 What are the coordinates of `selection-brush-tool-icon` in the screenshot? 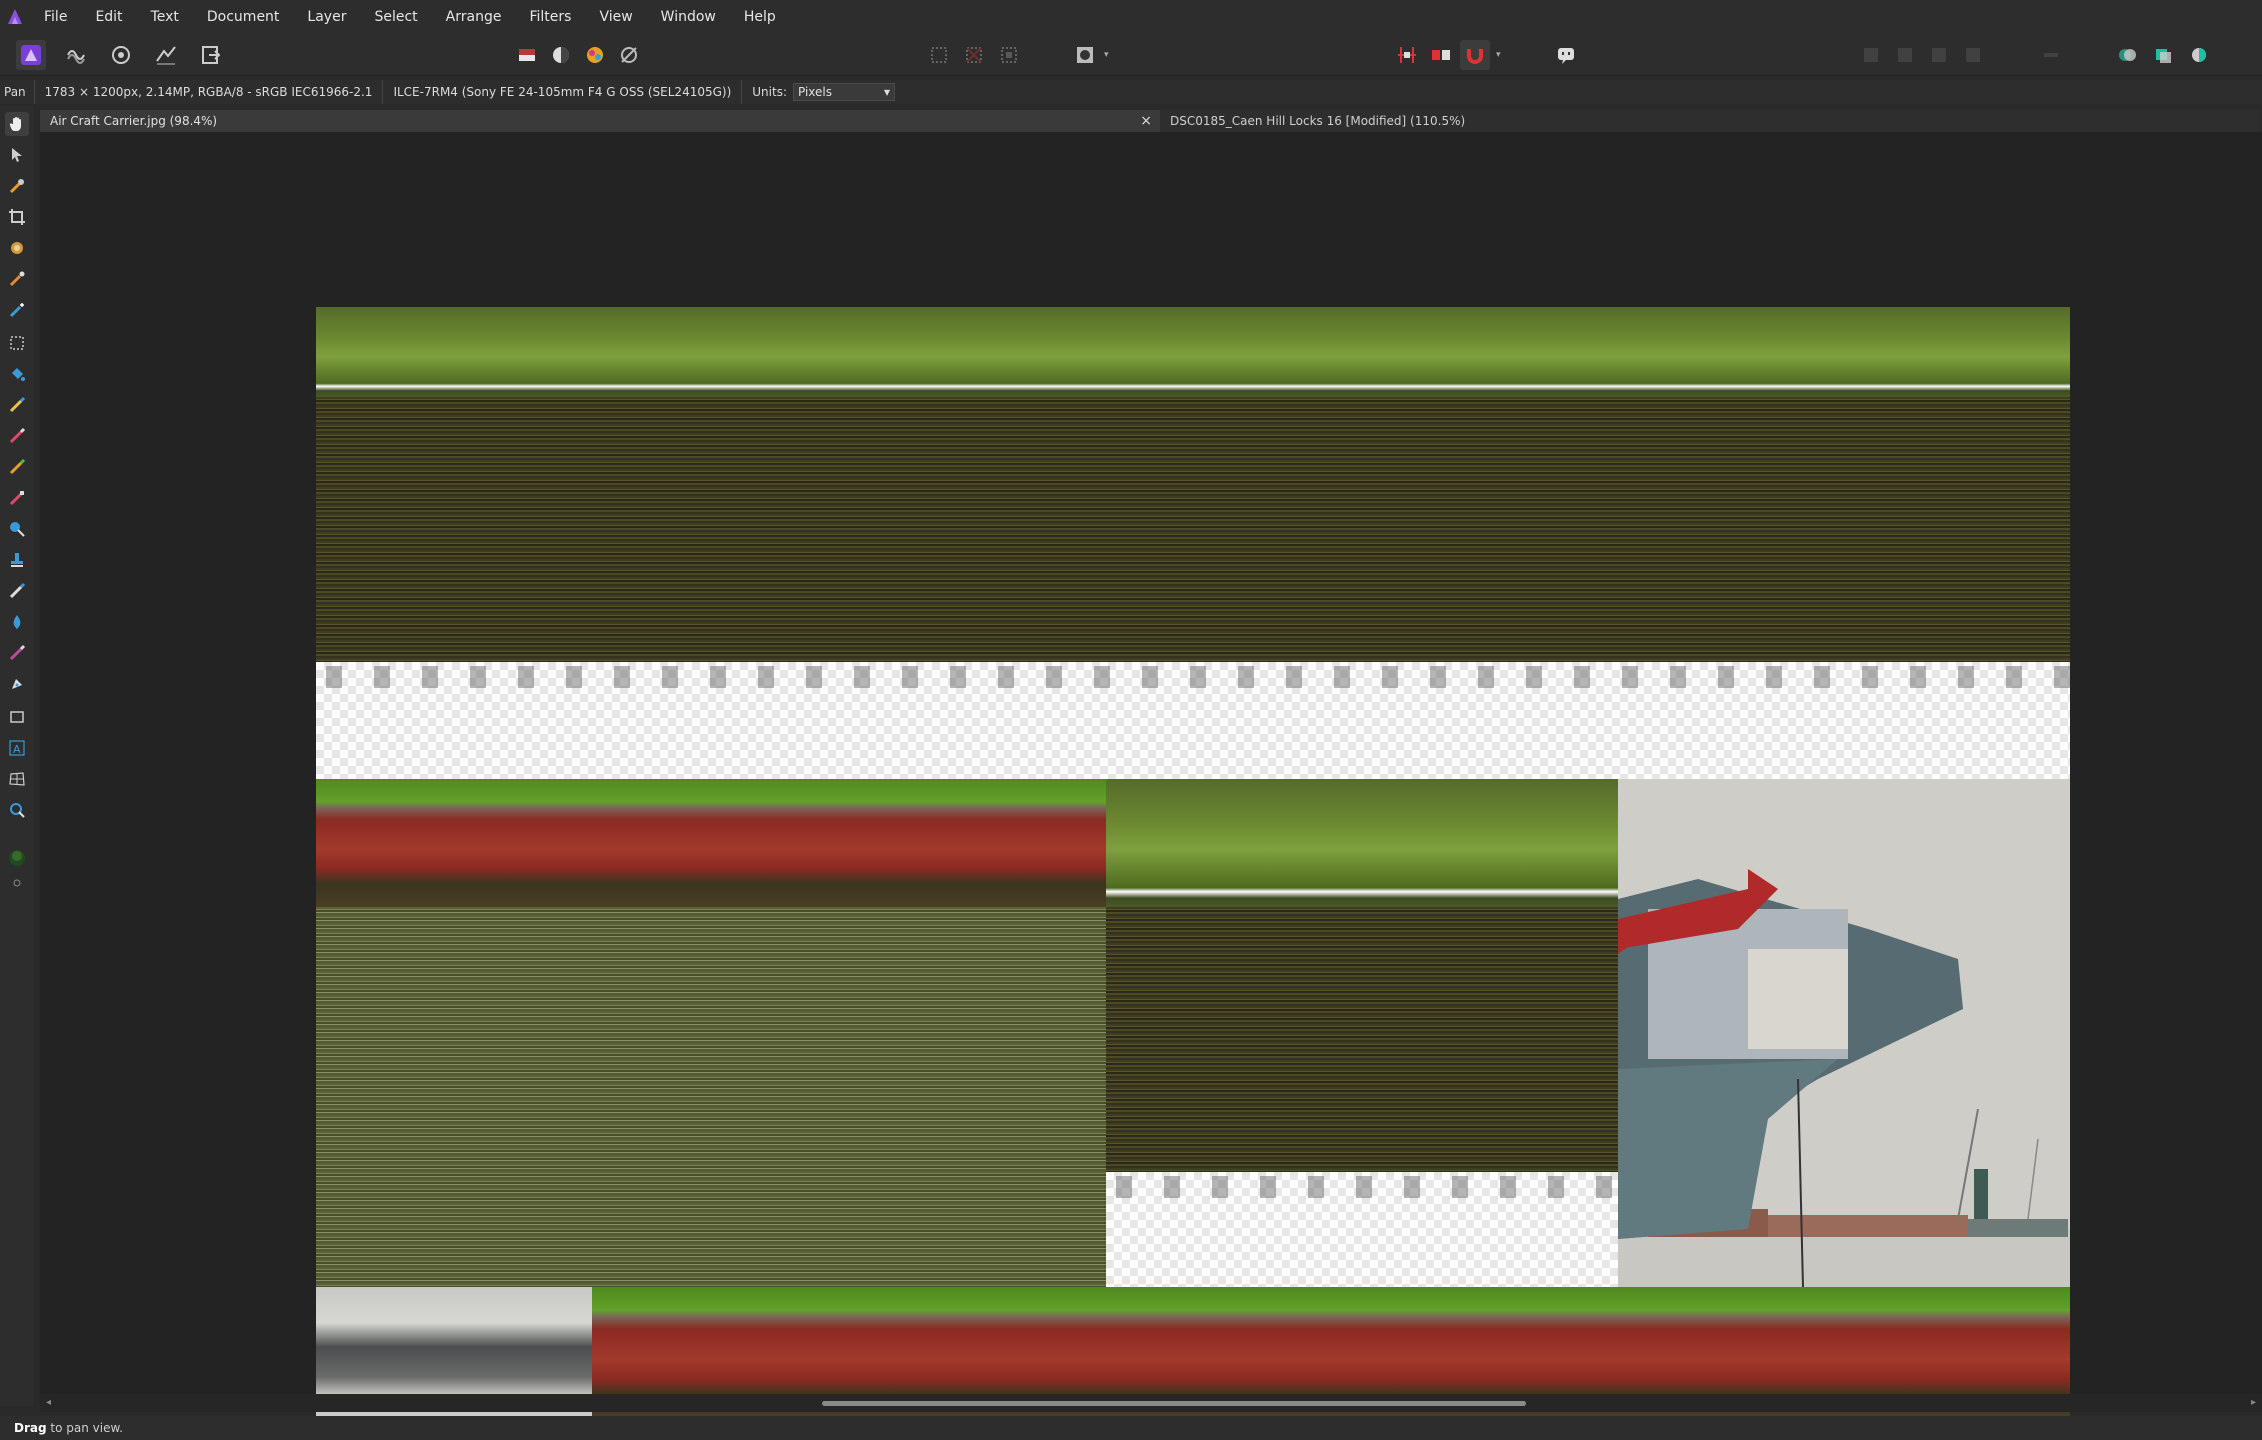 It's located at (17, 248).